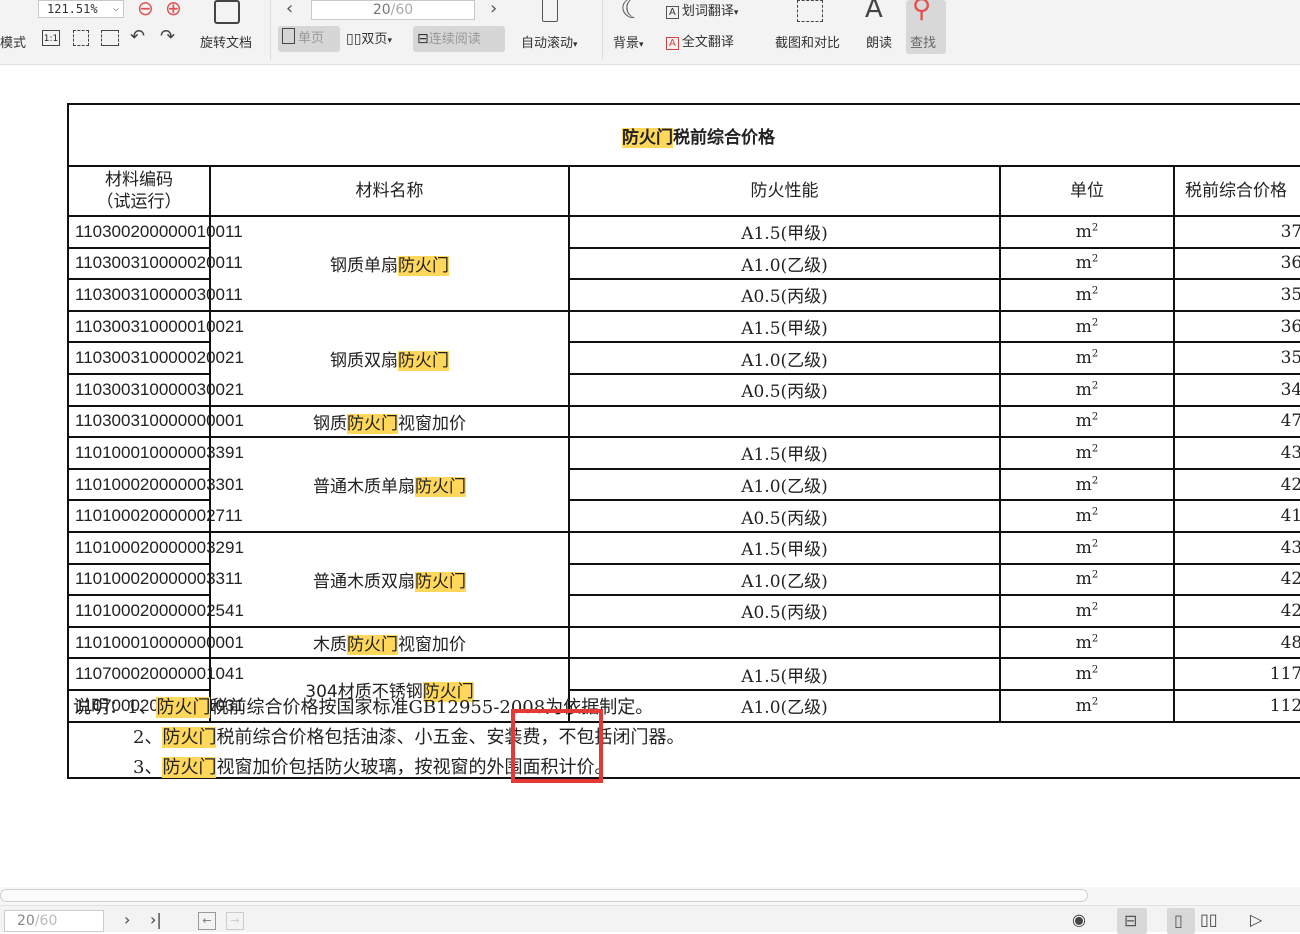 The image size is (1300, 934). Describe the element at coordinates (1236, 295) in the screenshot. I see `price-value: 352` at that location.